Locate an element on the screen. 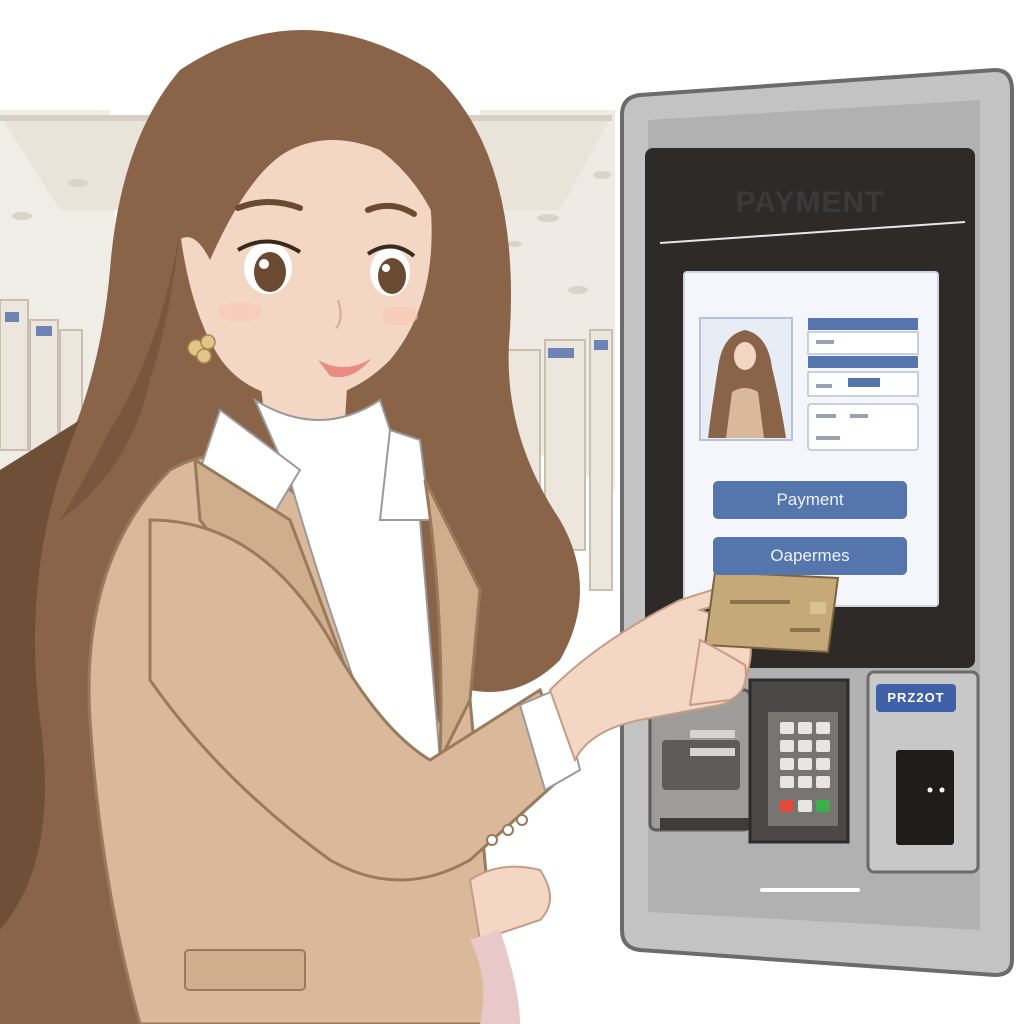 This screenshot has height=1024, width=1024. options-button: Oapermes is located at coordinates (810, 556).